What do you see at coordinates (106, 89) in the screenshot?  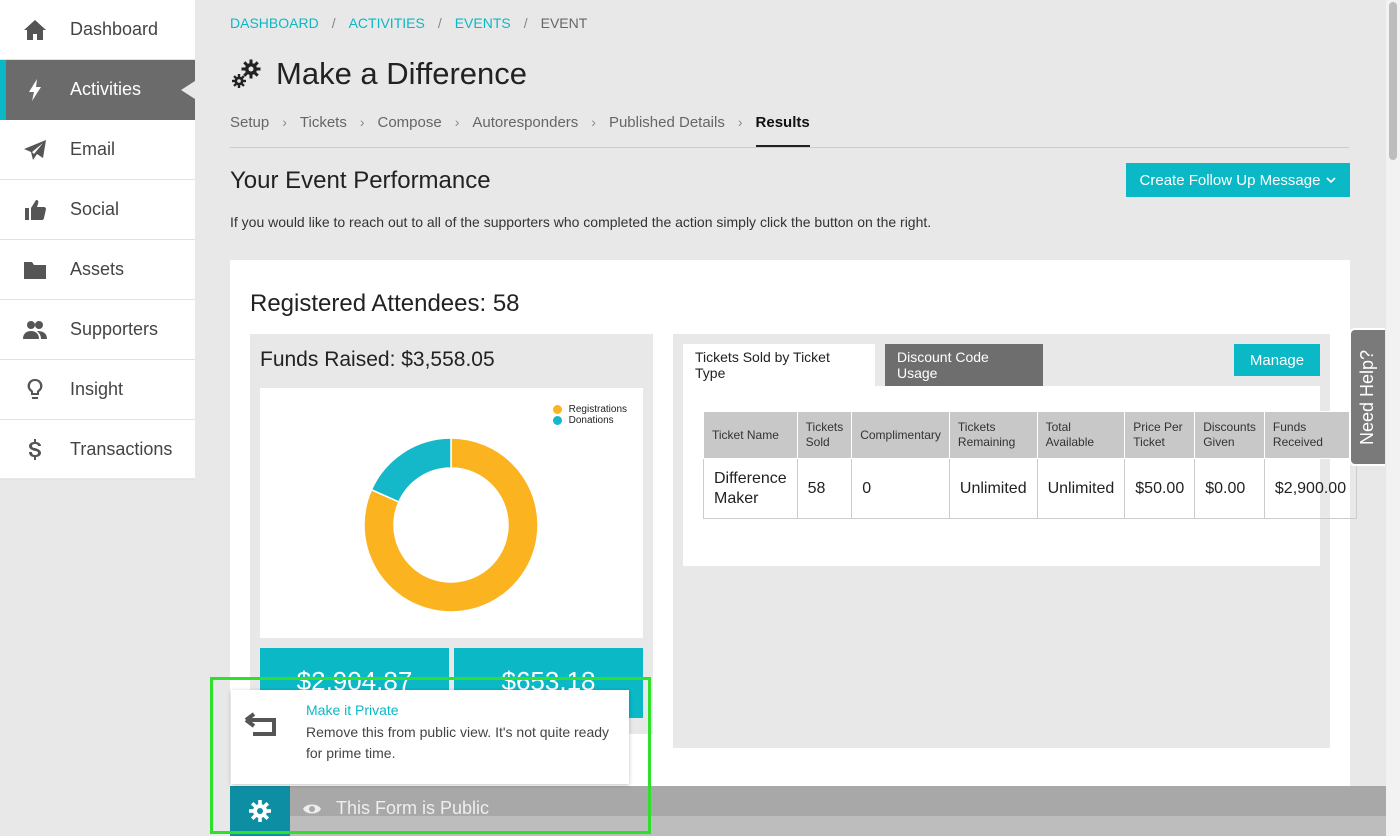 I see `sidebar-item-label: Activities` at bounding box center [106, 89].